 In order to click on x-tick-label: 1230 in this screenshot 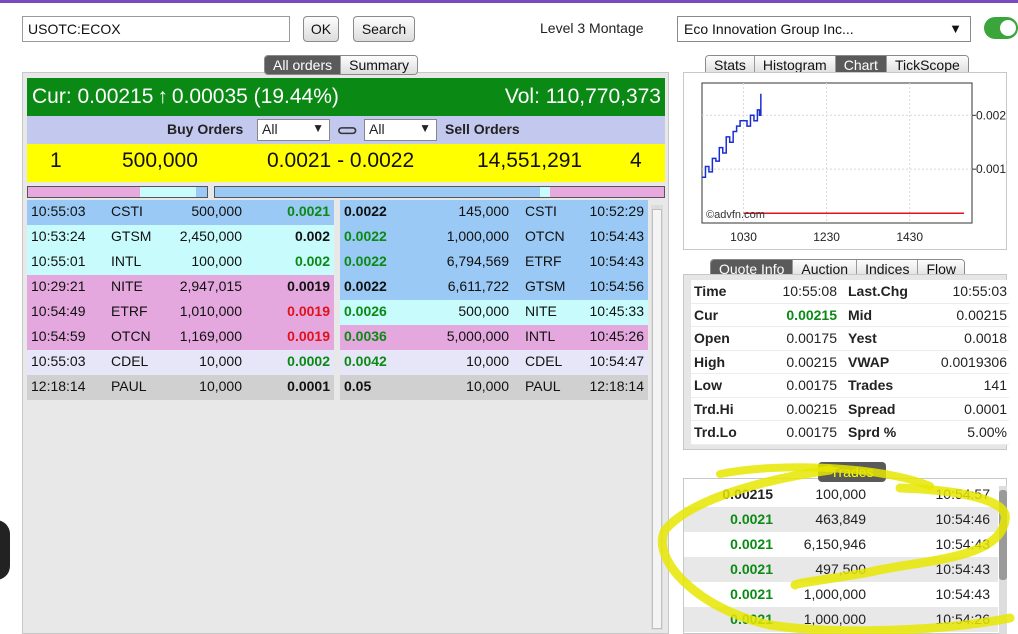, I will do `click(826, 237)`.